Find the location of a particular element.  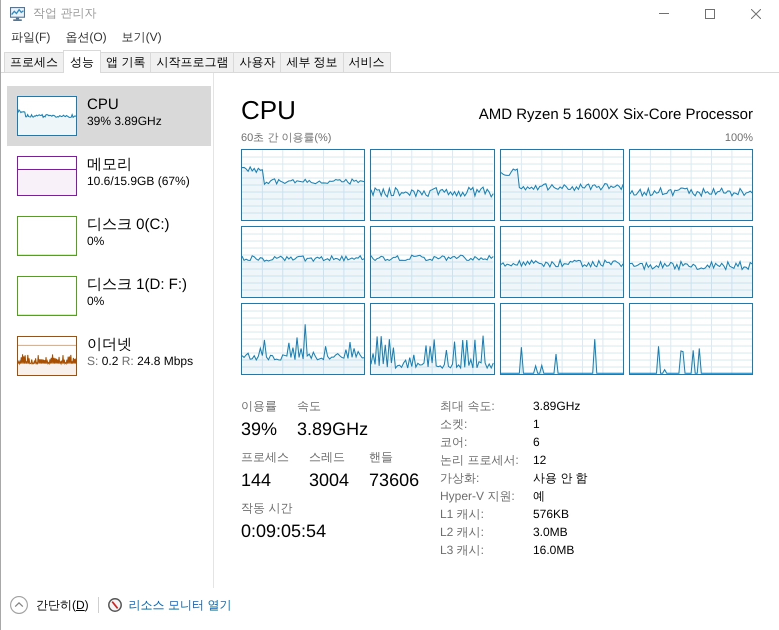

spec-value: 576KB is located at coordinates (551, 514).